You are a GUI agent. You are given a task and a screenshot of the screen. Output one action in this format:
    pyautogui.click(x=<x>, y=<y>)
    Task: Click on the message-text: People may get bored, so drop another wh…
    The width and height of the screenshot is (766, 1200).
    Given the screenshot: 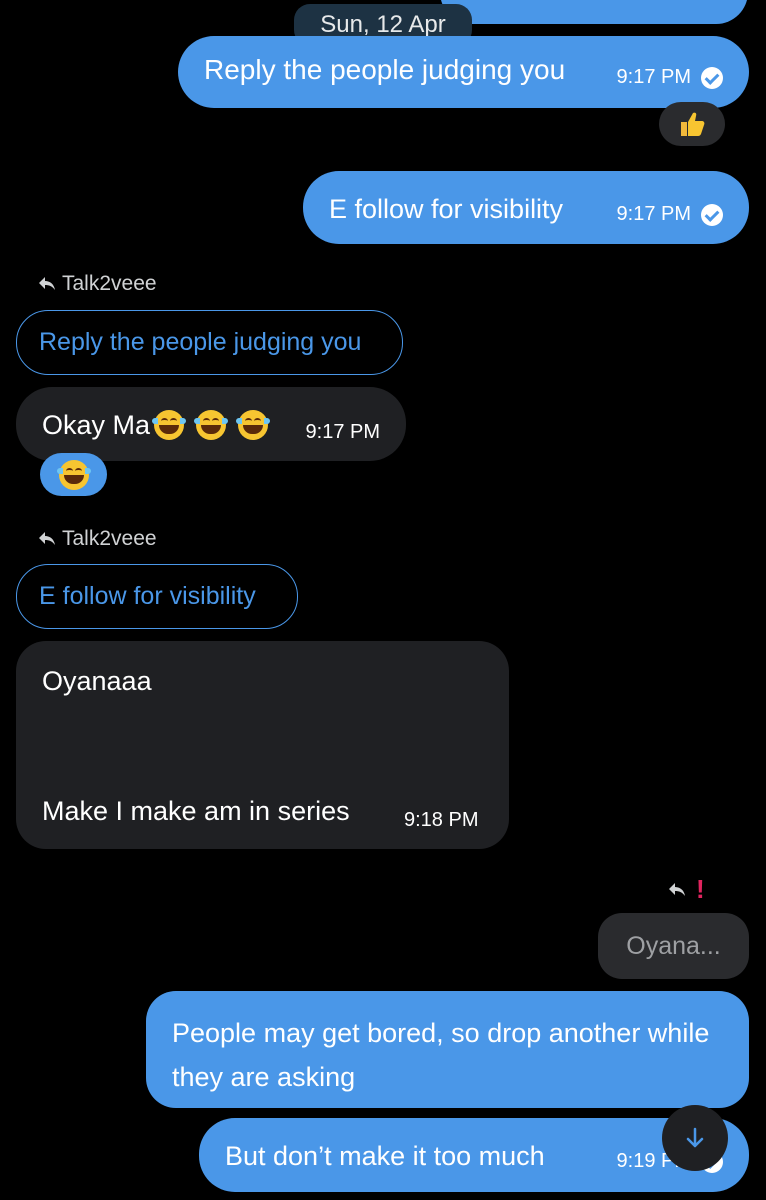 What is the action you would take?
    pyautogui.click(x=441, y=1055)
    